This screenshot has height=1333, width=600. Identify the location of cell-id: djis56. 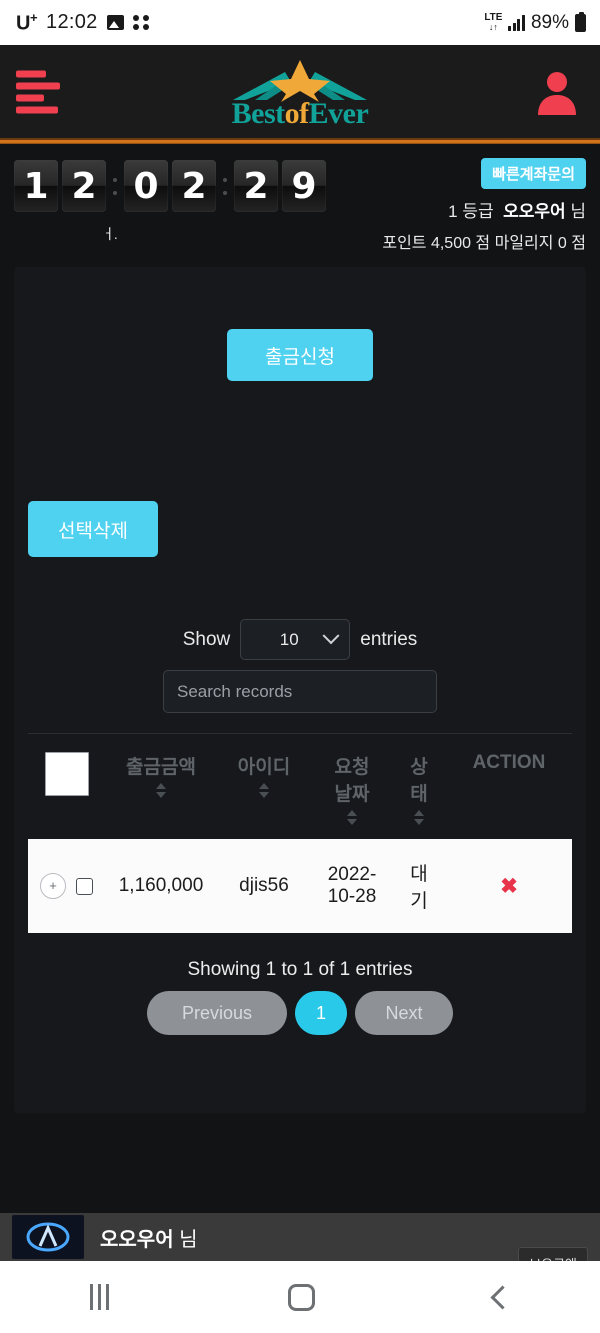
(264, 885).